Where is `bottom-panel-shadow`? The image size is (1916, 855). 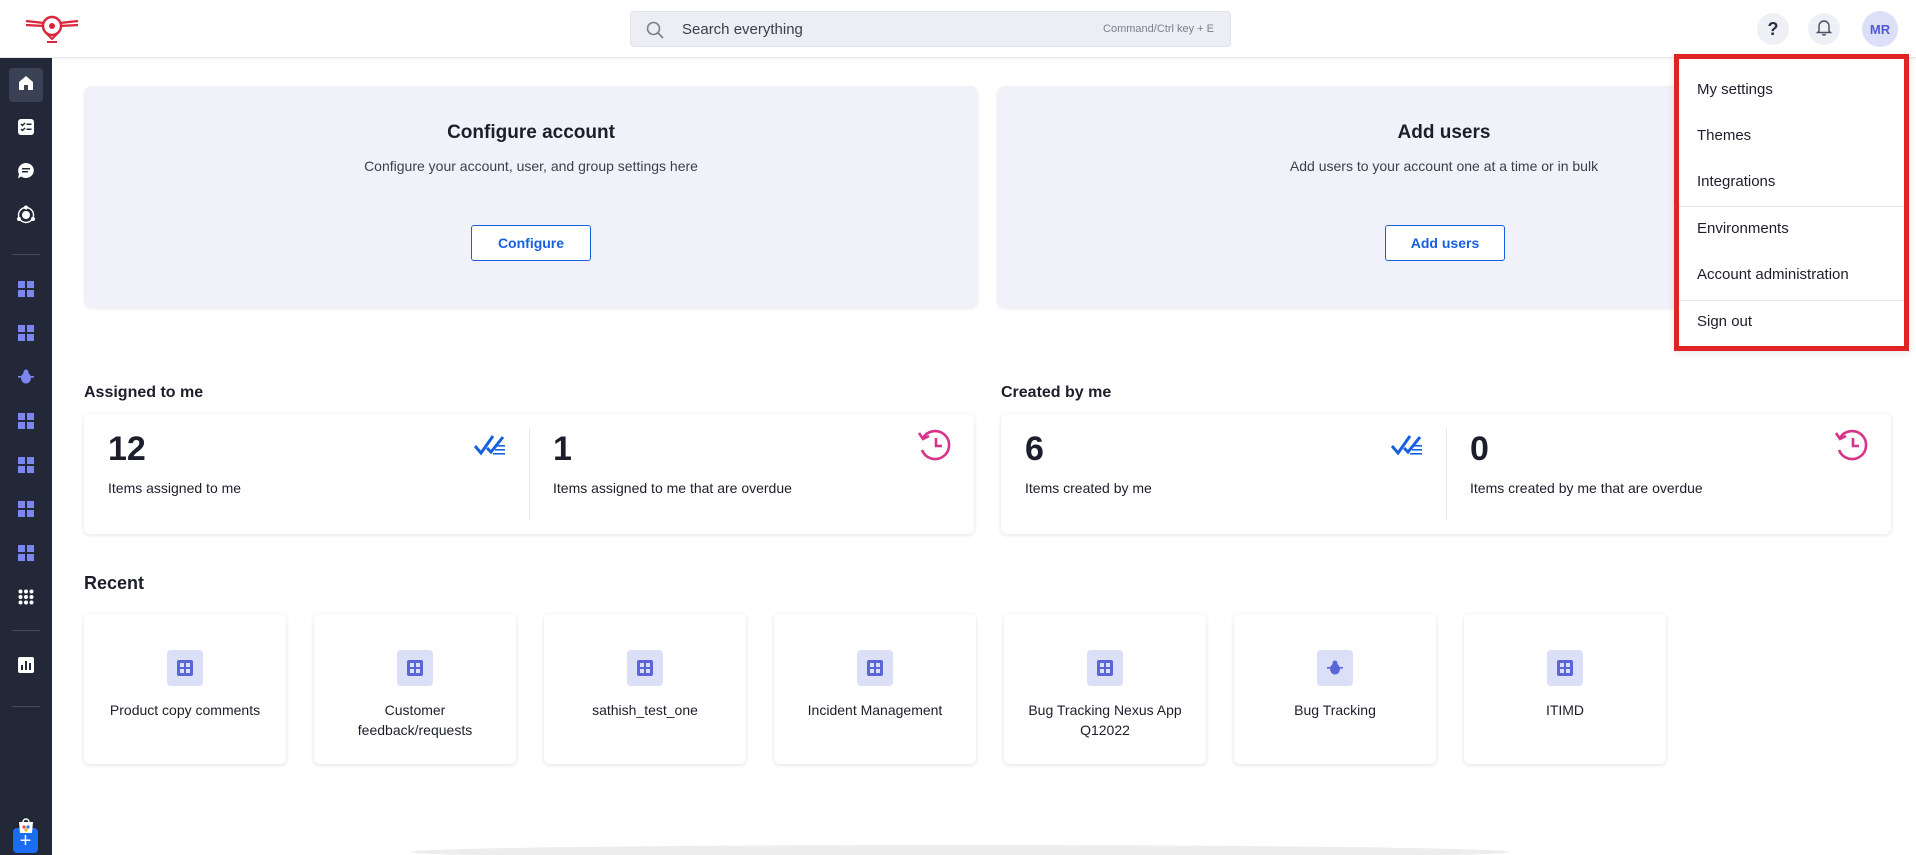
bottom-panel-shadow is located at coordinates (960, 850).